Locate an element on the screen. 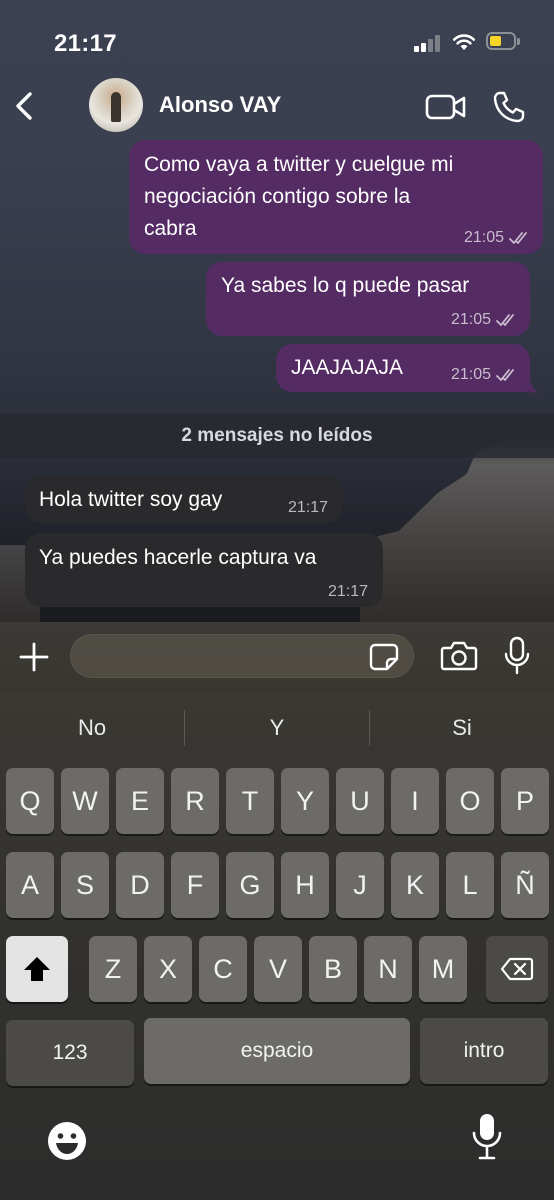 This screenshot has width=554, height=1200. phone-call-icon is located at coordinates (509, 107).